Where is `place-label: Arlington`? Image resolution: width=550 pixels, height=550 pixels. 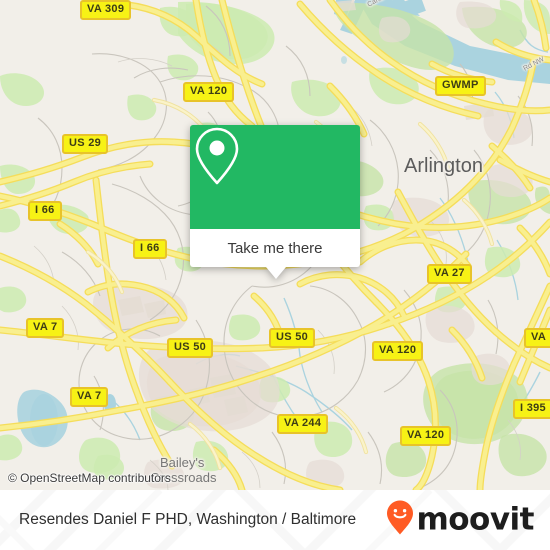
place-label: Arlington is located at coordinates (443, 166).